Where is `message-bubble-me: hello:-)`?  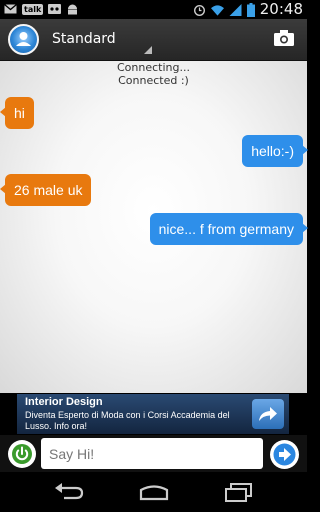
message-bubble-me: hello:-) is located at coordinates (275, 151).